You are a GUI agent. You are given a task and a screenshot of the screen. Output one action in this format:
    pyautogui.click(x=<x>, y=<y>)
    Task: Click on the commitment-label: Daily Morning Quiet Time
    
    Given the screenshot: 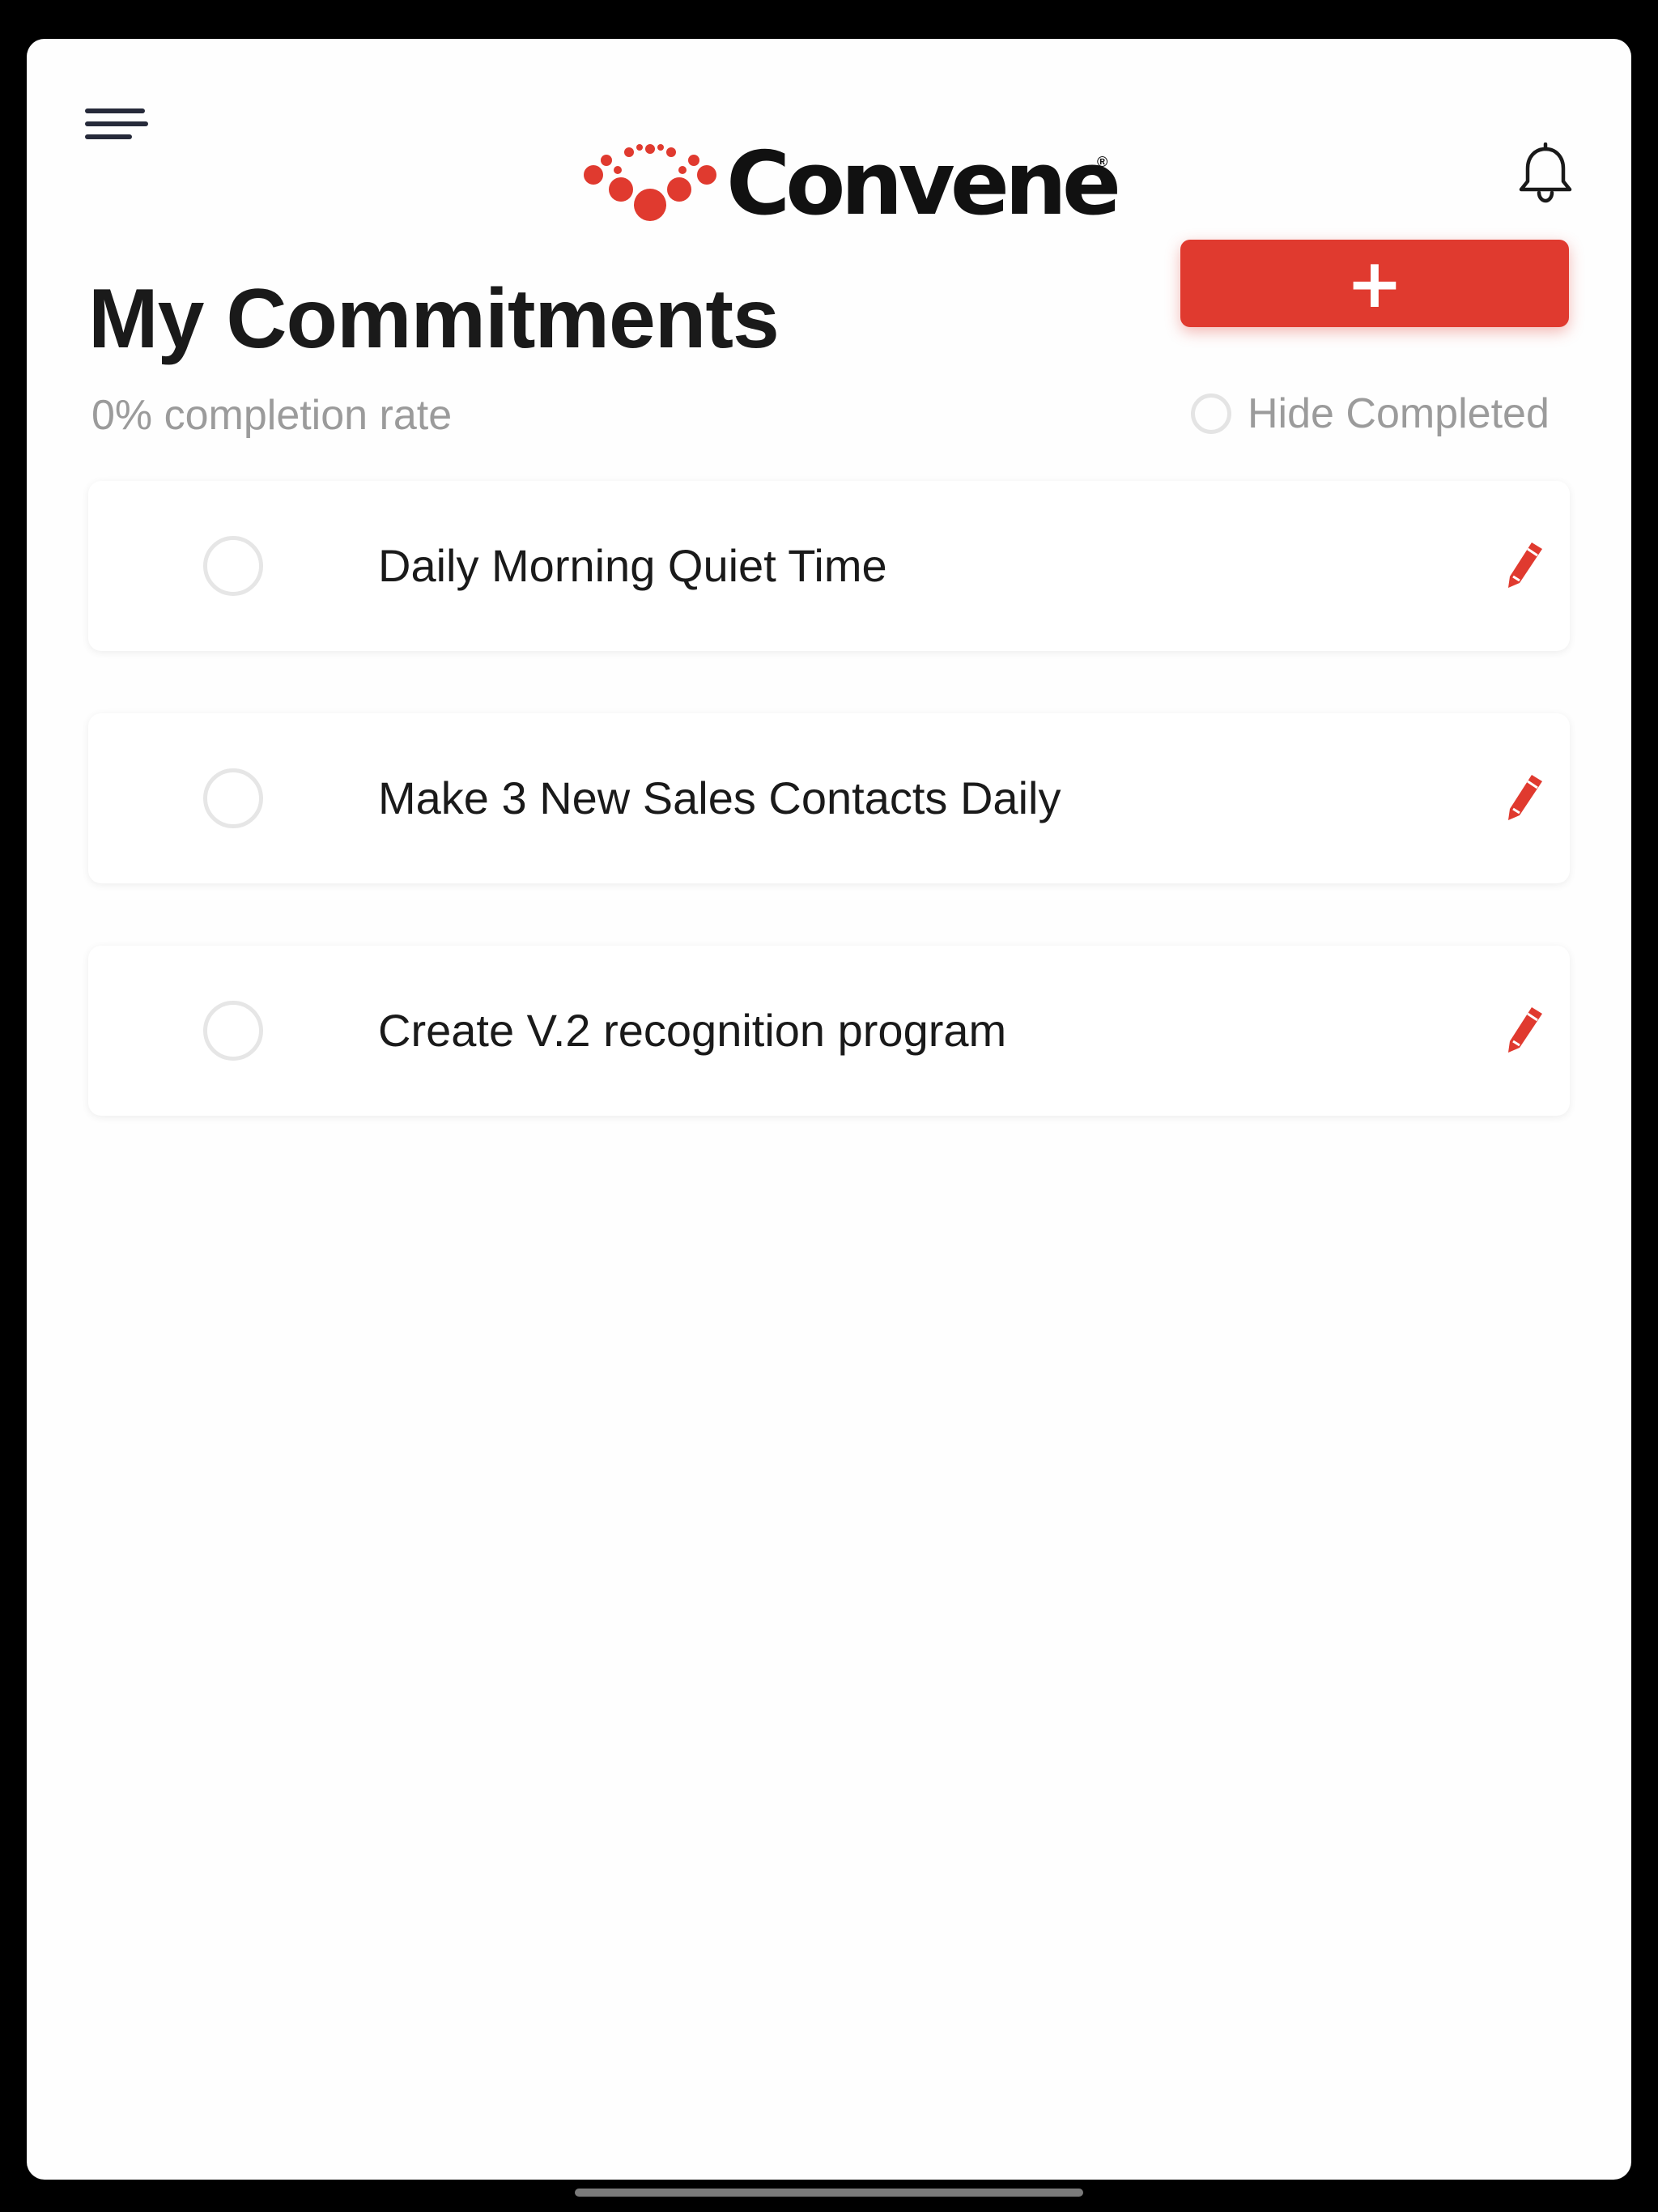 What is the action you would take?
    pyautogui.click(x=632, y=565)
    